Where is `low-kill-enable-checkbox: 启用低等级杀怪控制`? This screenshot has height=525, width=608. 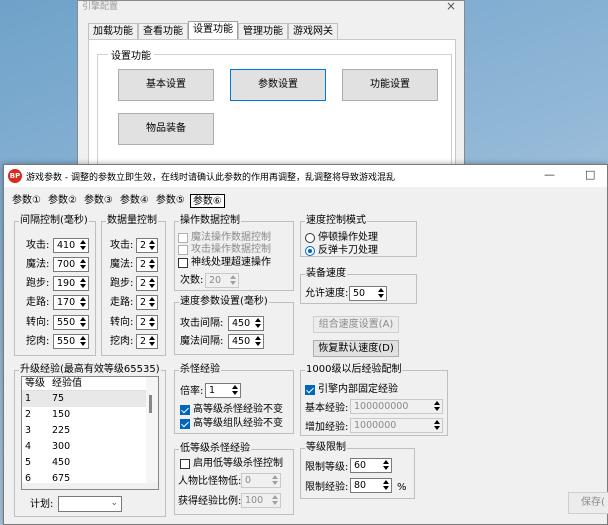
low-kill-enable-checkbox: 启用低等级杀怪控制 is located at coordinates (231, 464).